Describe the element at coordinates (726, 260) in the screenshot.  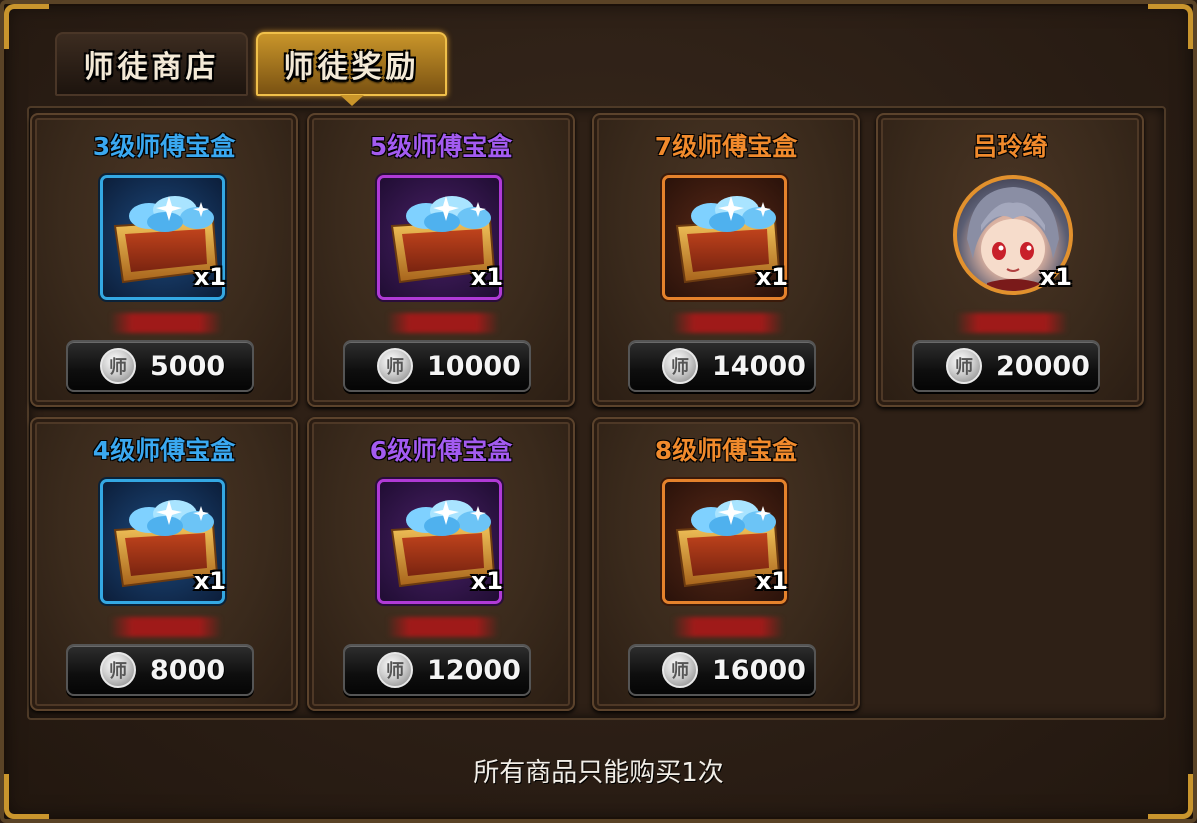
I see `reward-item-card: 7级师傅宝盒 x1 师 14000` at that location.